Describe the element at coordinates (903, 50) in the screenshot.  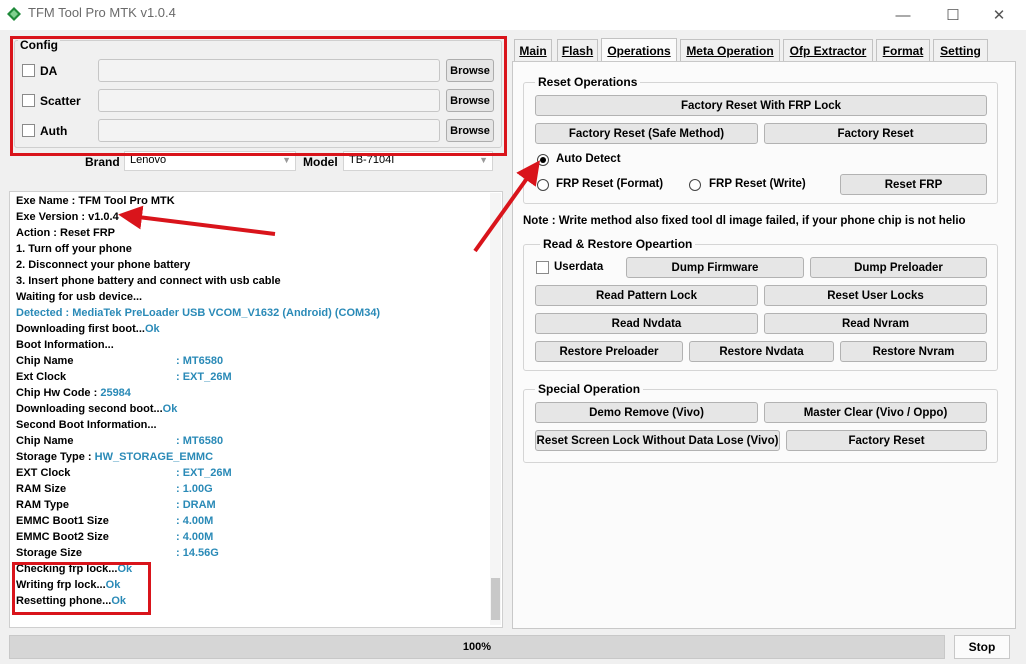
I see `tab-format: Format` at that location.